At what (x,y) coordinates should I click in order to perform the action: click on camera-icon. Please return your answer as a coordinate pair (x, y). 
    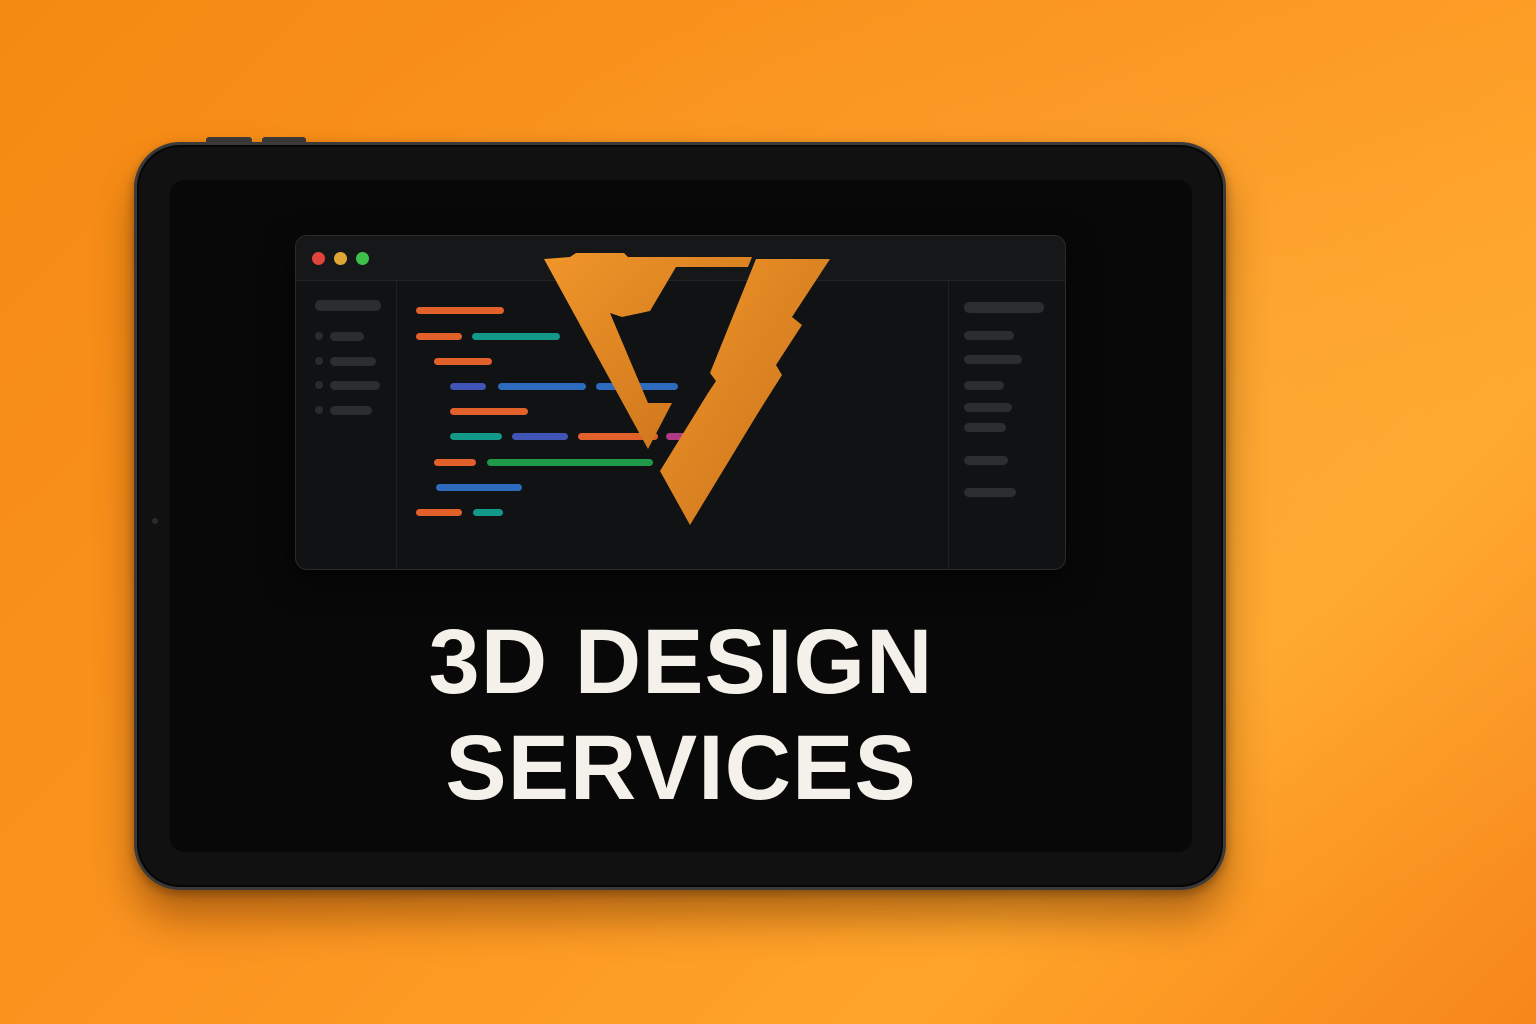
    Looking at the image, I should click on (155, 521).